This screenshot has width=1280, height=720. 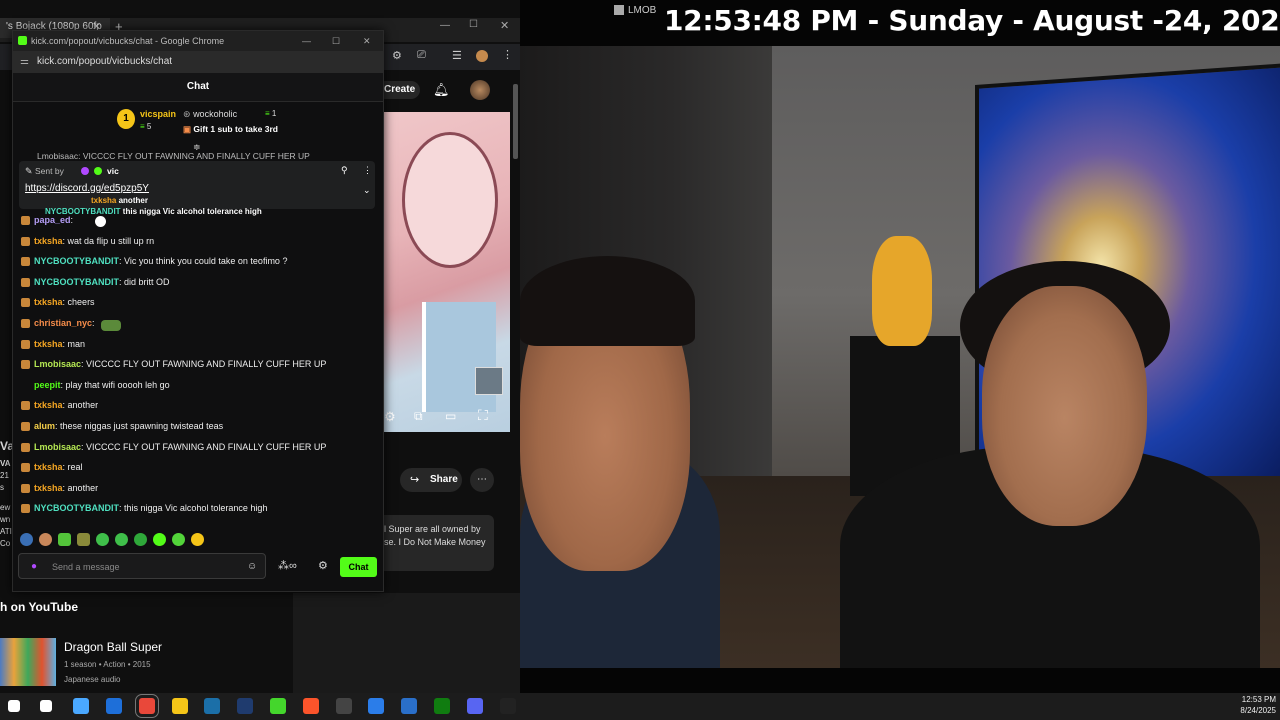 What do you see at coordinates (336, 41) in the screenshot?
I see `chat-maximize-icon: ☐` at bounding box center [336, 41].